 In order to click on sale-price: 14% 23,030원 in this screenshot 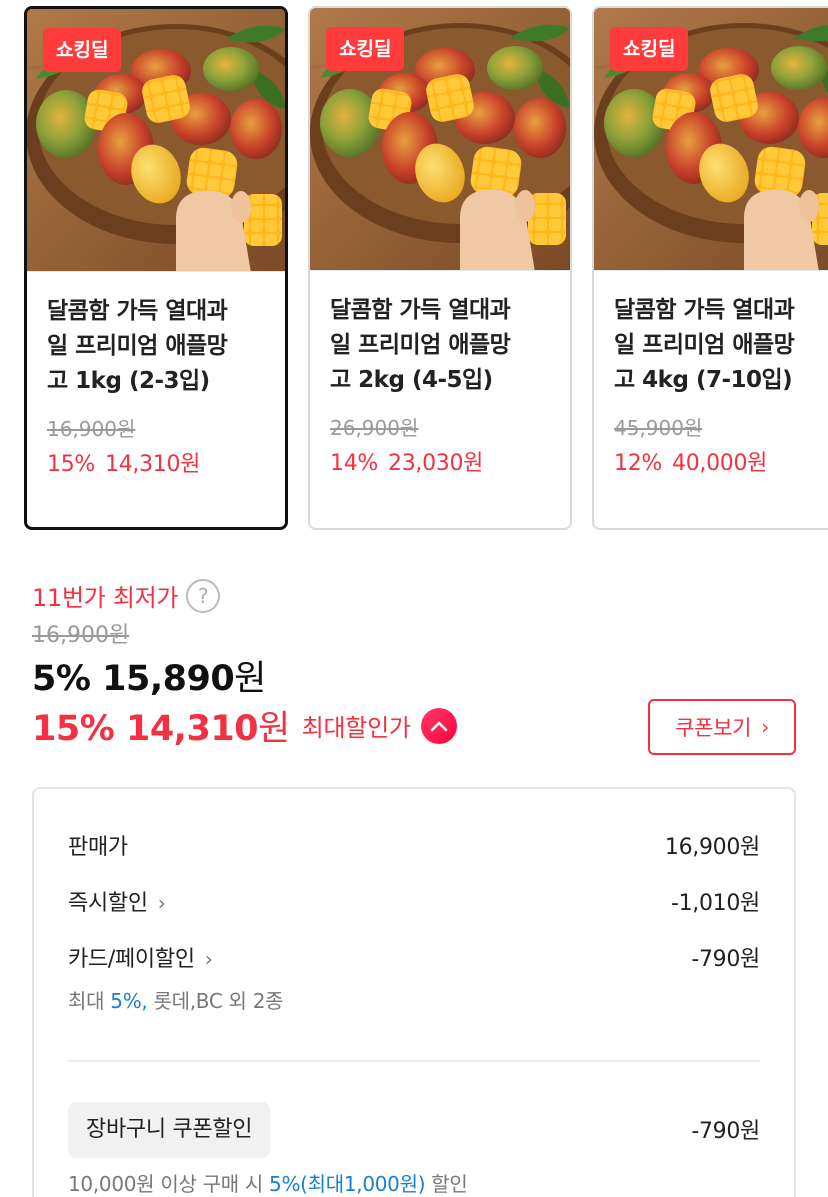, I will do `click(406, 461)`.